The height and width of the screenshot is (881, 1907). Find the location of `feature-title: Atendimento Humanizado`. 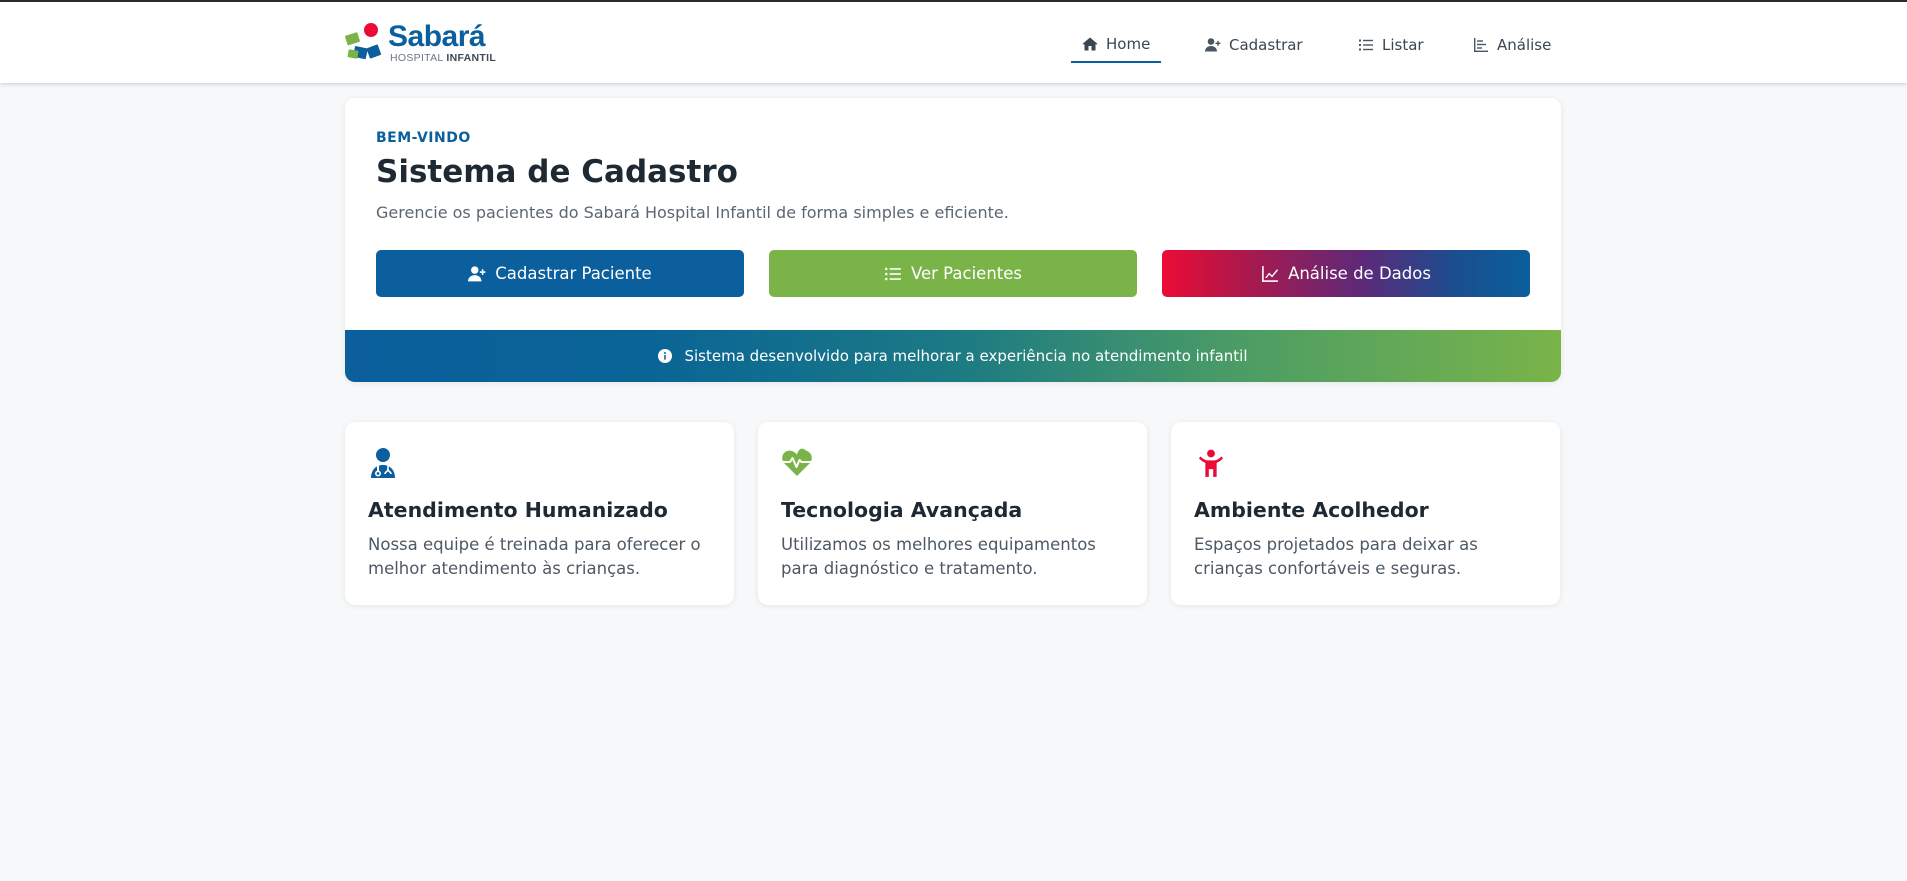

feature-title: Atendimento Humanizado is located at coordinates (518, 510).